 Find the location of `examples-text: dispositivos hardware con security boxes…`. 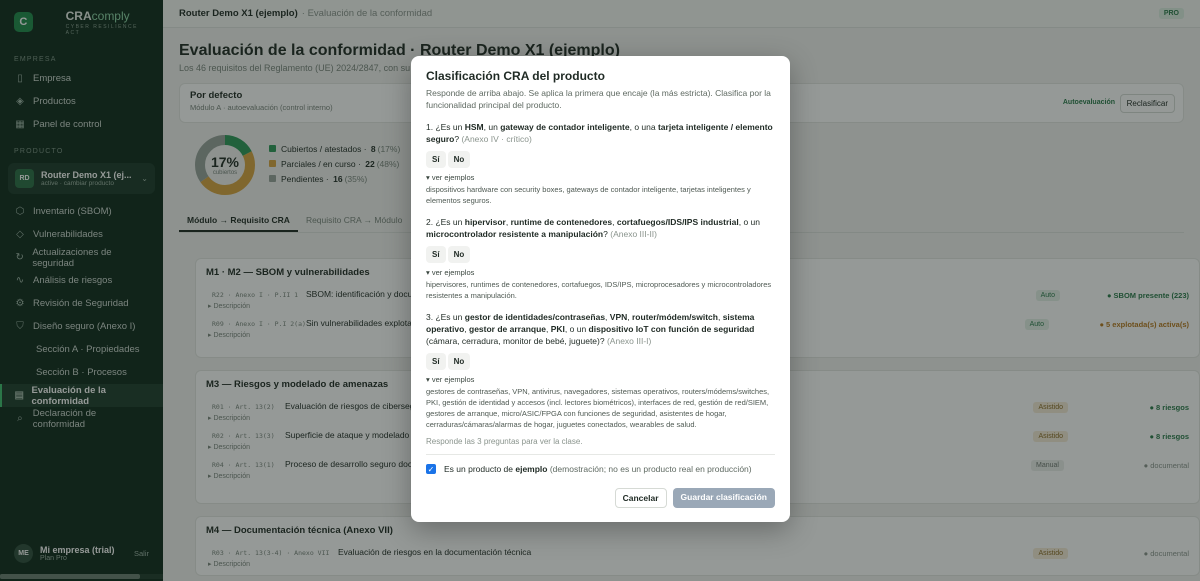

examples-text: dispositivos hardware con security boxes… is located at coordinates (588, 195).